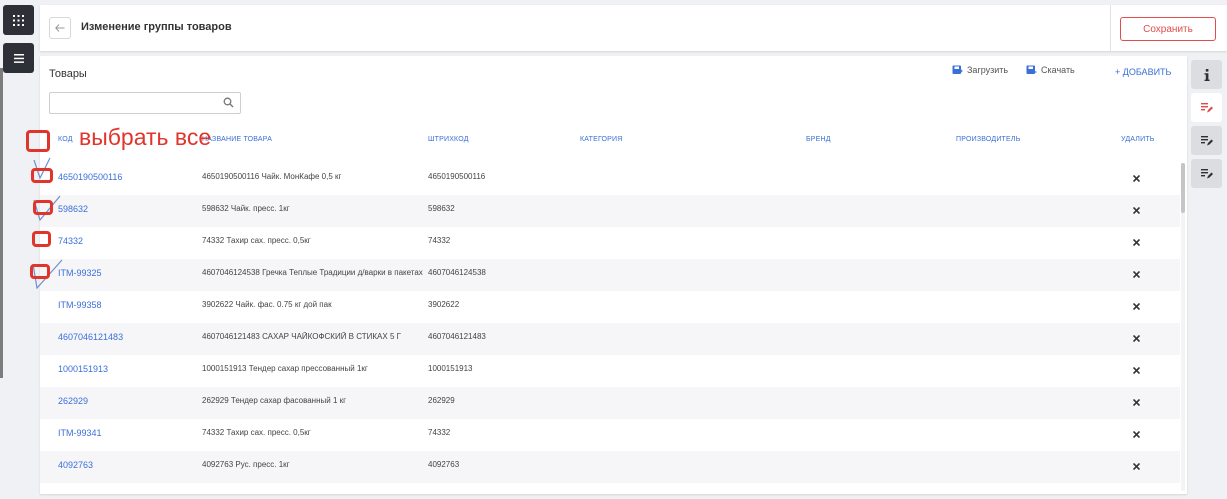  Describe the element at coordinates (274, 400) in the screenshot. I see `product-name: 262929 Тендер сахар фасованный 1 кг` at that location.